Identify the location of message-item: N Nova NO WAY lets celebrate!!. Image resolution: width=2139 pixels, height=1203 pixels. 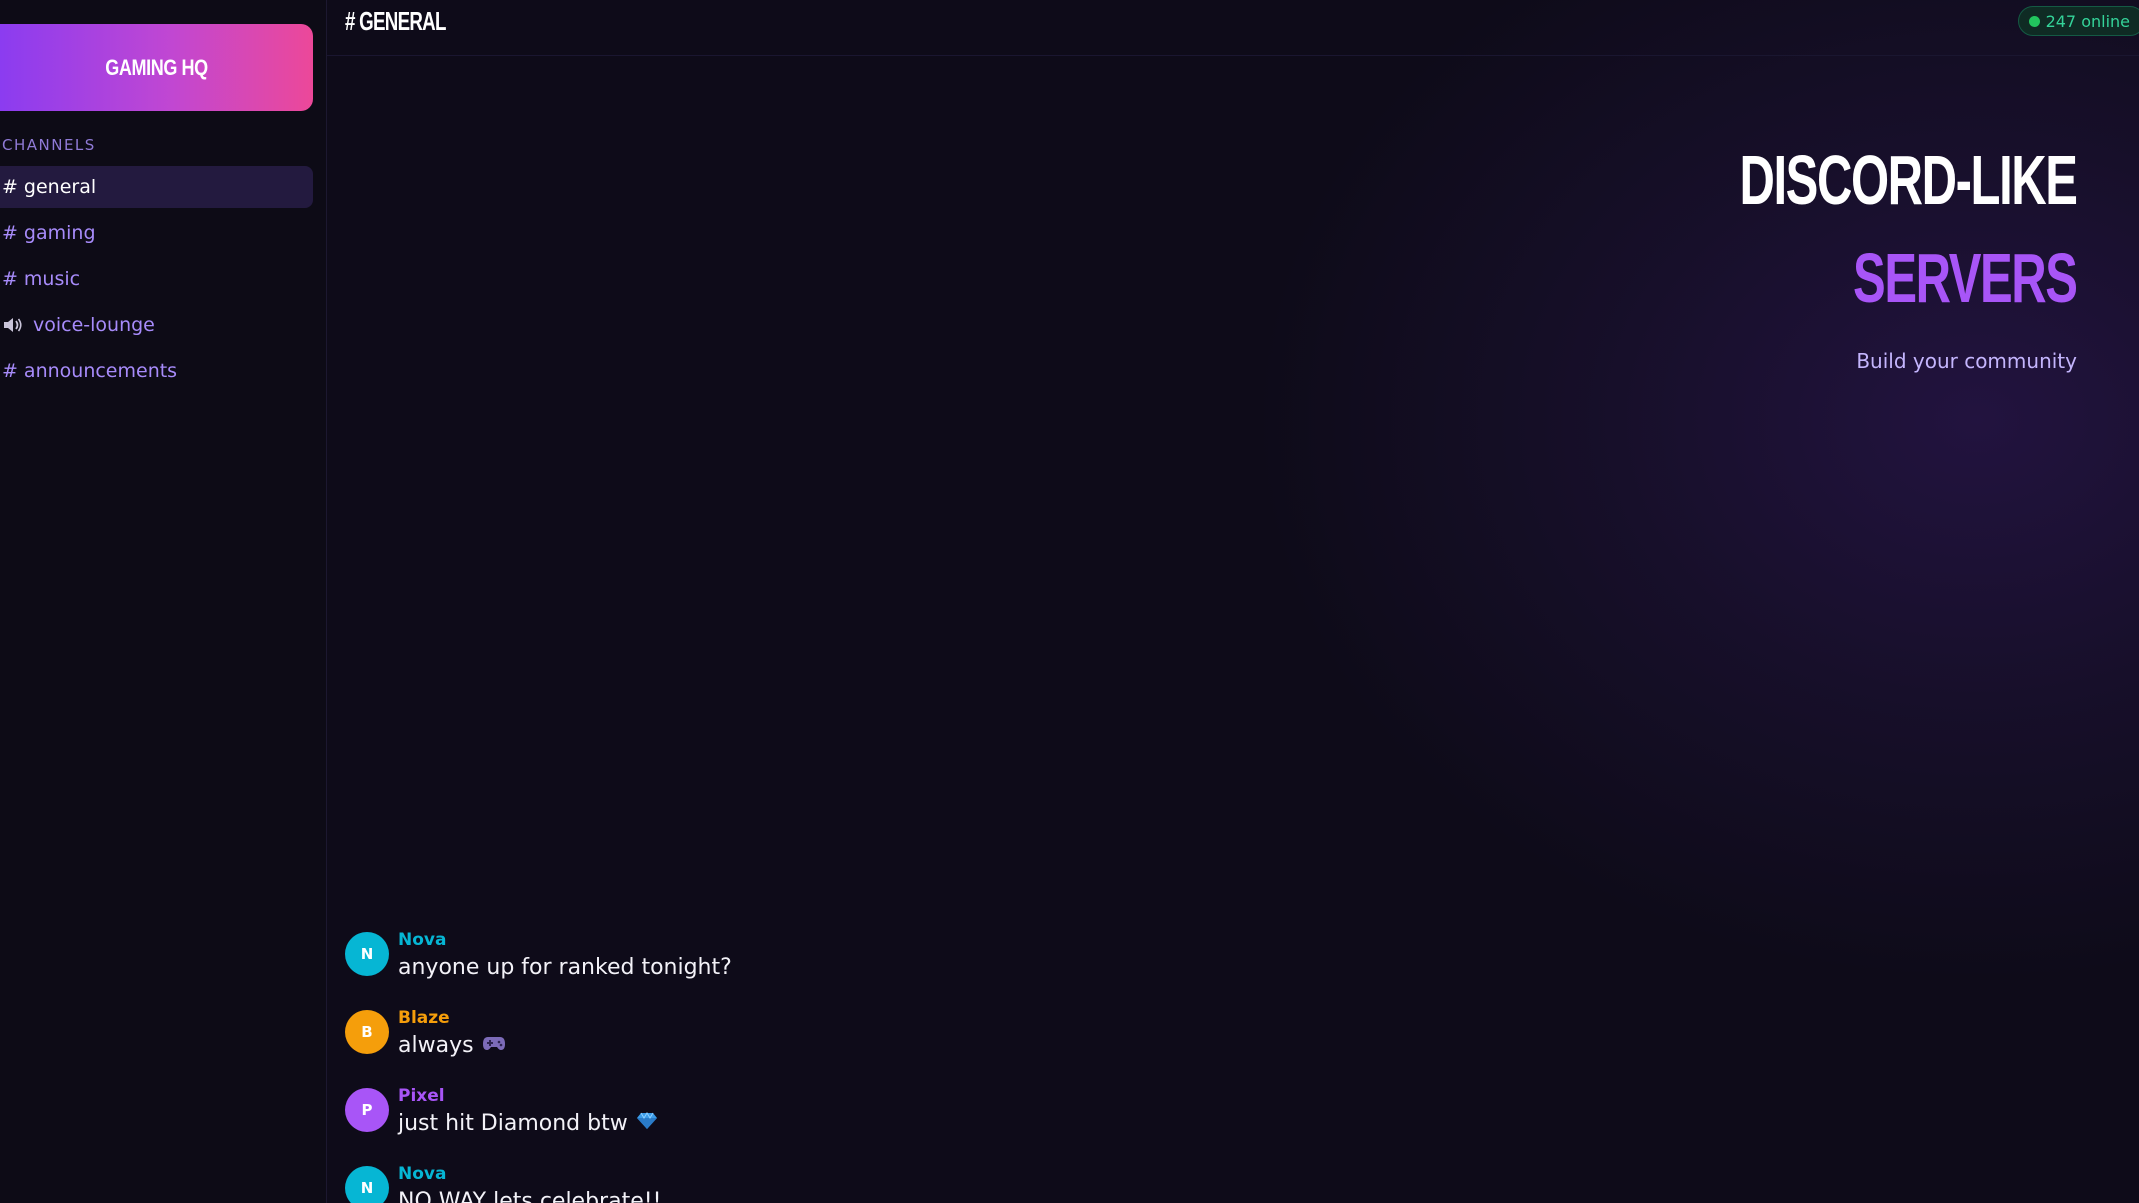
(538, 1183).